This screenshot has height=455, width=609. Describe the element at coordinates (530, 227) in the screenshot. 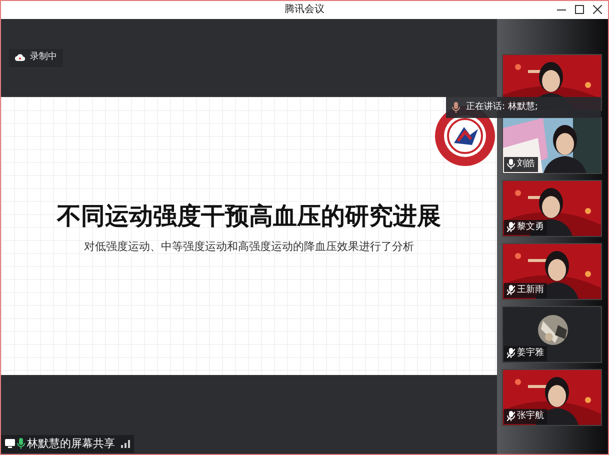

I see `name-text: 黎文勇` at that location.